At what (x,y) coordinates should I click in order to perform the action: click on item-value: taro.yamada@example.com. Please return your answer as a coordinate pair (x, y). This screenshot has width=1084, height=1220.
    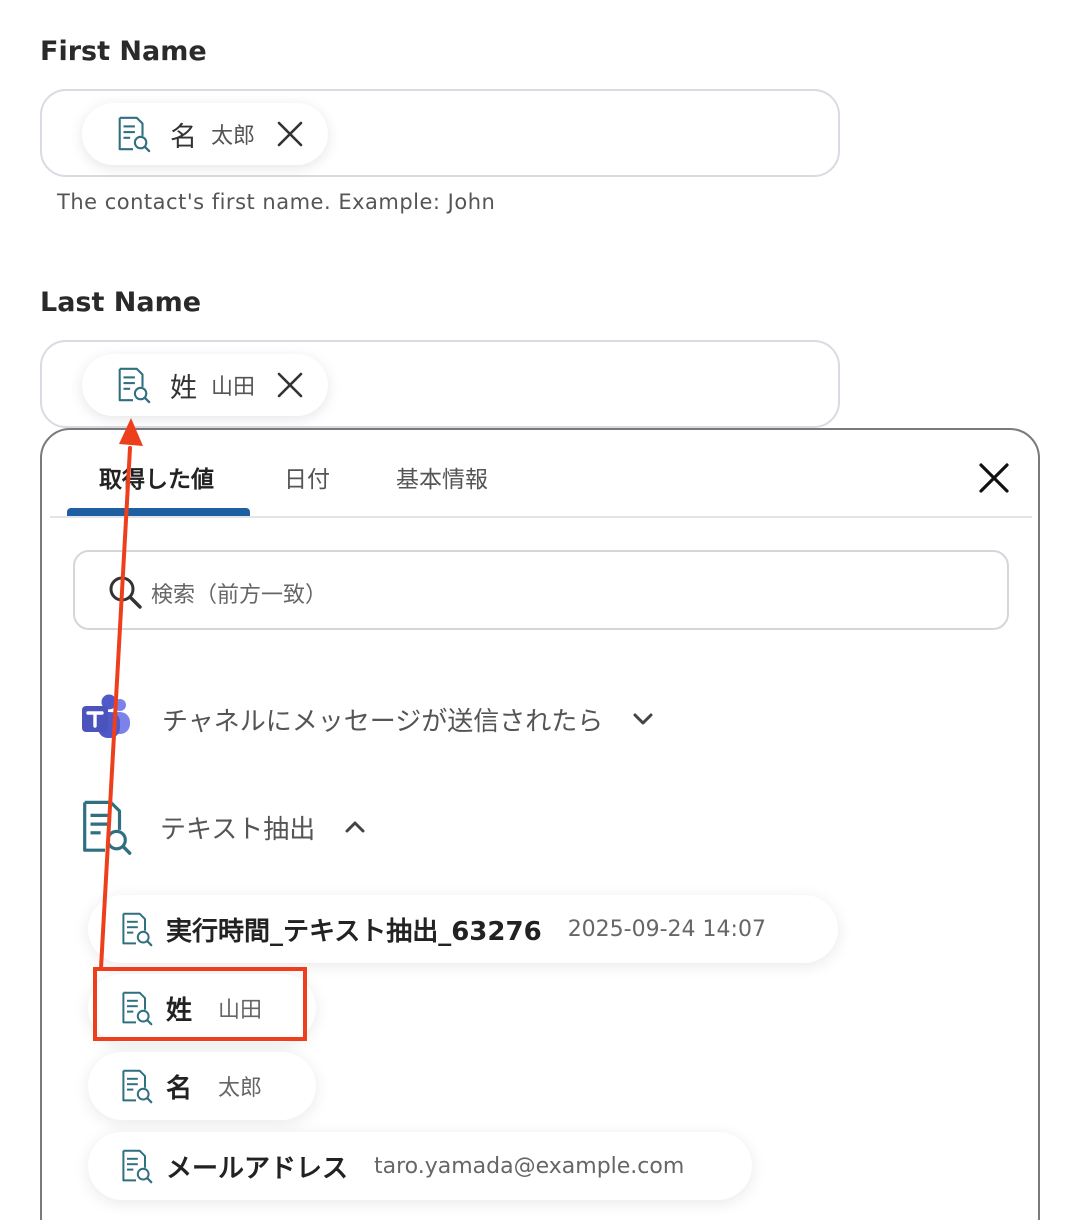
    Looking at the image, I should click on (529, 1166).